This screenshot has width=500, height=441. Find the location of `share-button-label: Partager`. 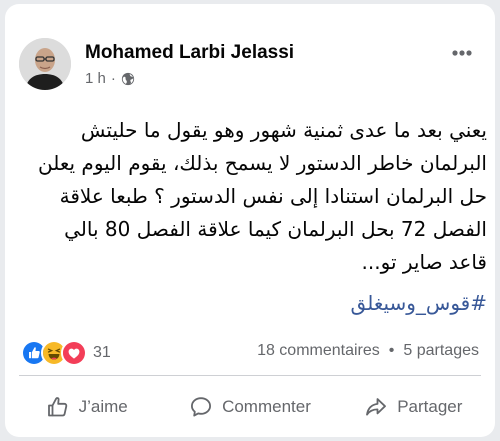

share-button-label: Partager is located at coordinates (430, 406).